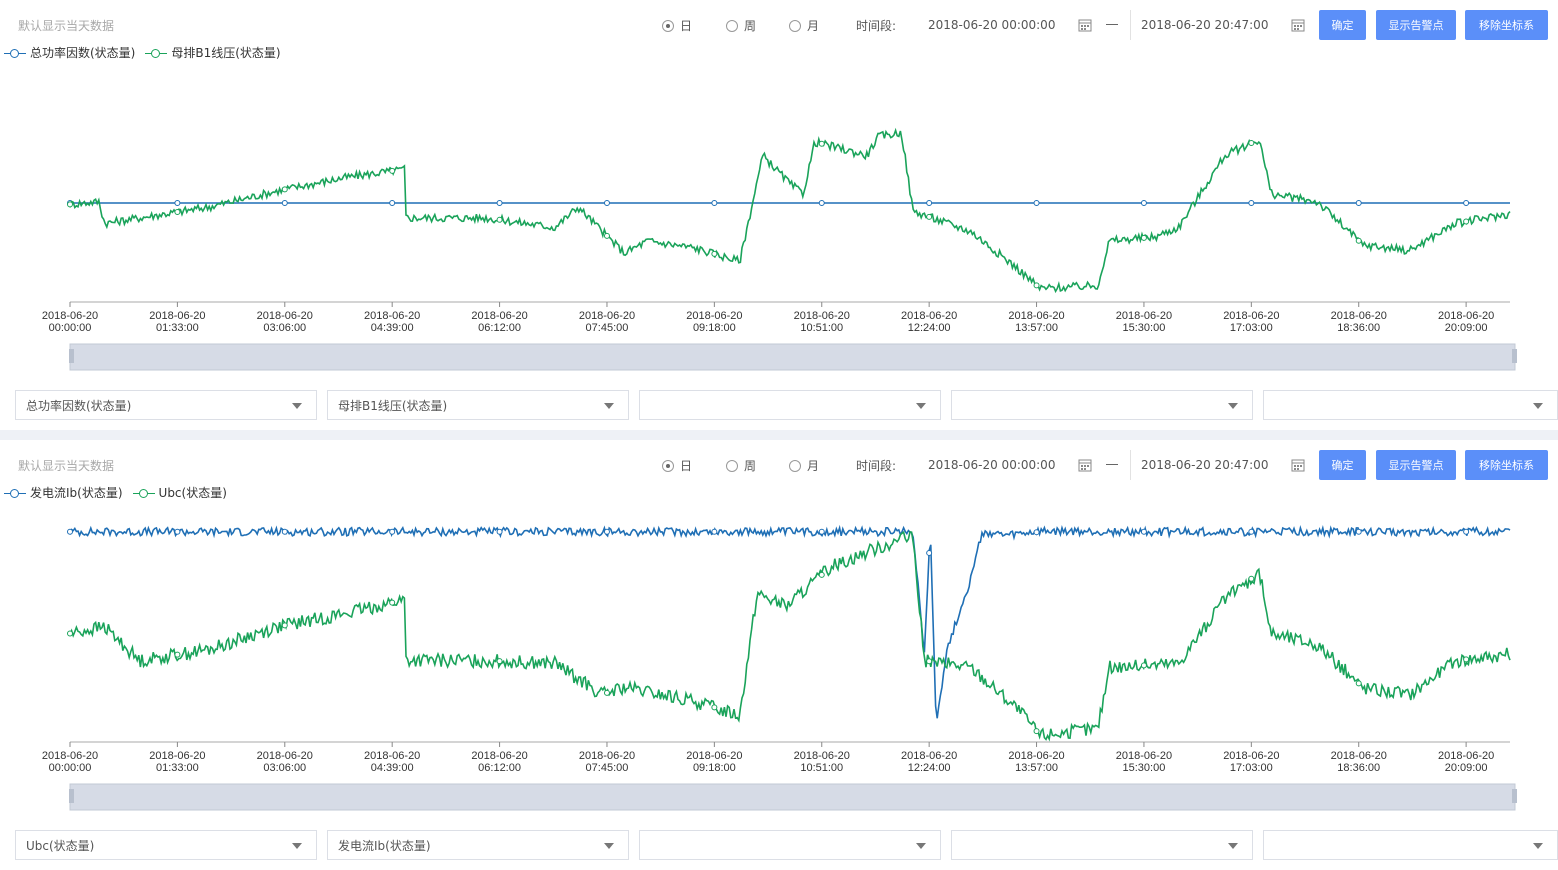  Describe the element at coordinates (69, 52) in the screenshot. I see `legend-item: 总功率因数(状态量)` at that location.